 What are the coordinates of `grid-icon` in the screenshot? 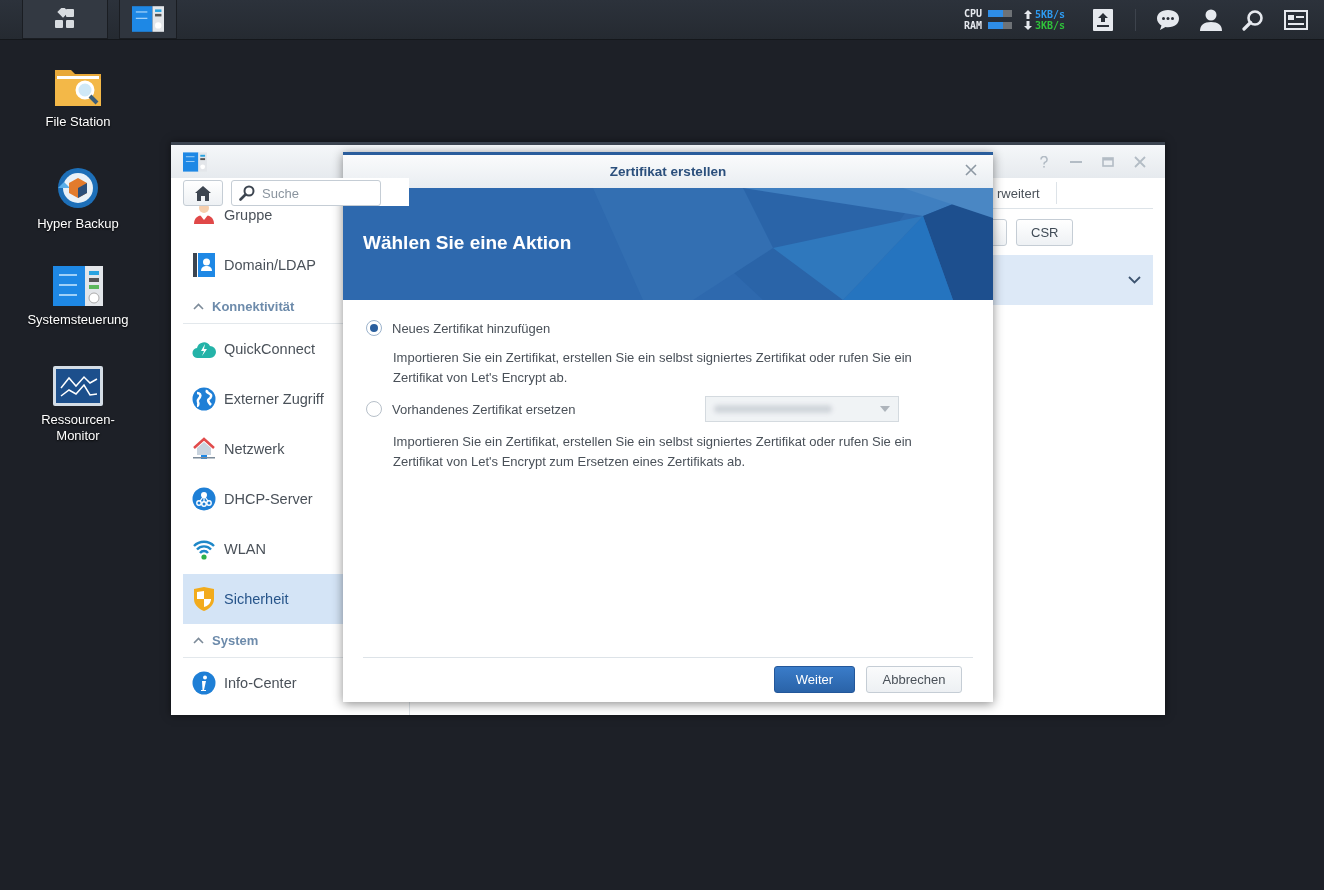 It's located at (65, 19).